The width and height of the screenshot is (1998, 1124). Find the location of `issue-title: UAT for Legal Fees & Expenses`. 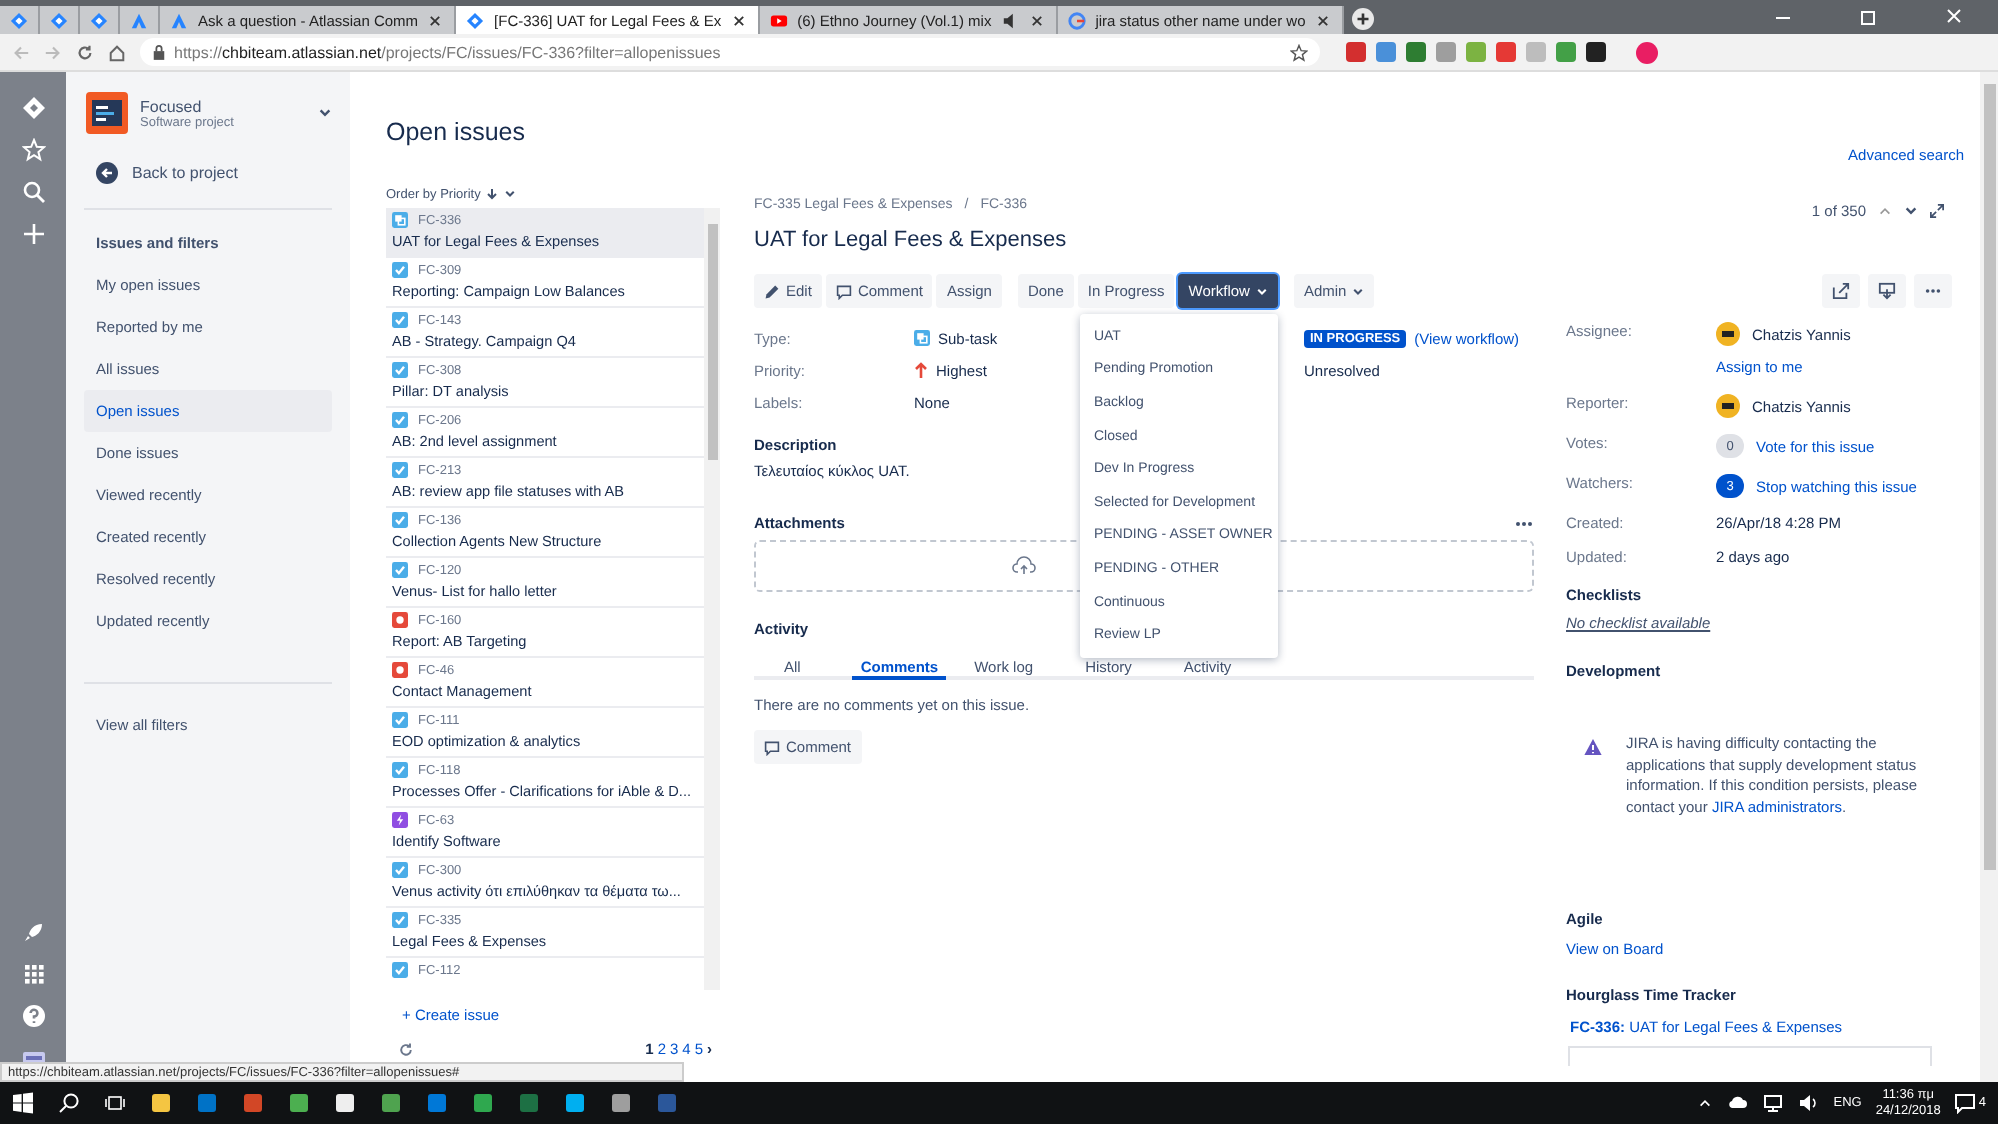

issue-title: UAT for Legal Fees & Expenses is located at coordinates (910, 240).